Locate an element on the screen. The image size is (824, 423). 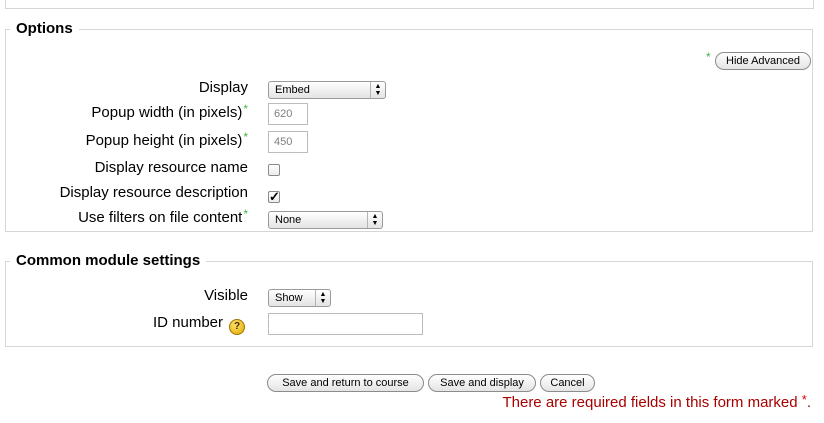
required-star: * is located at coordinates (804, 399).